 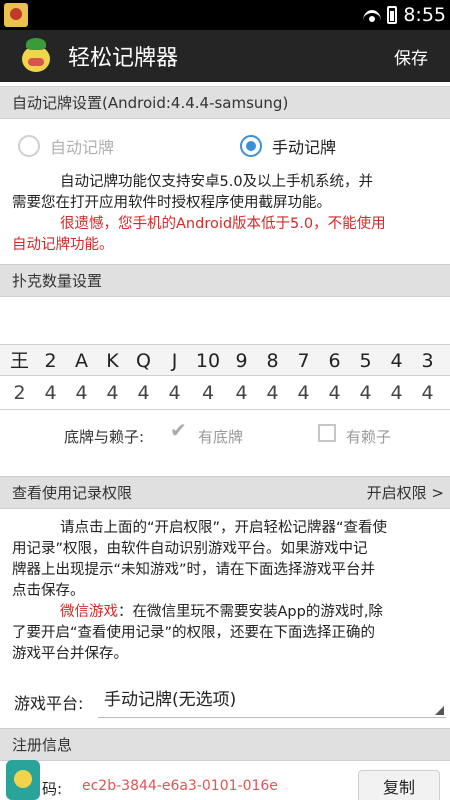 I want to click on platform-label: 游戏平台:, so click(x=49, y=703).